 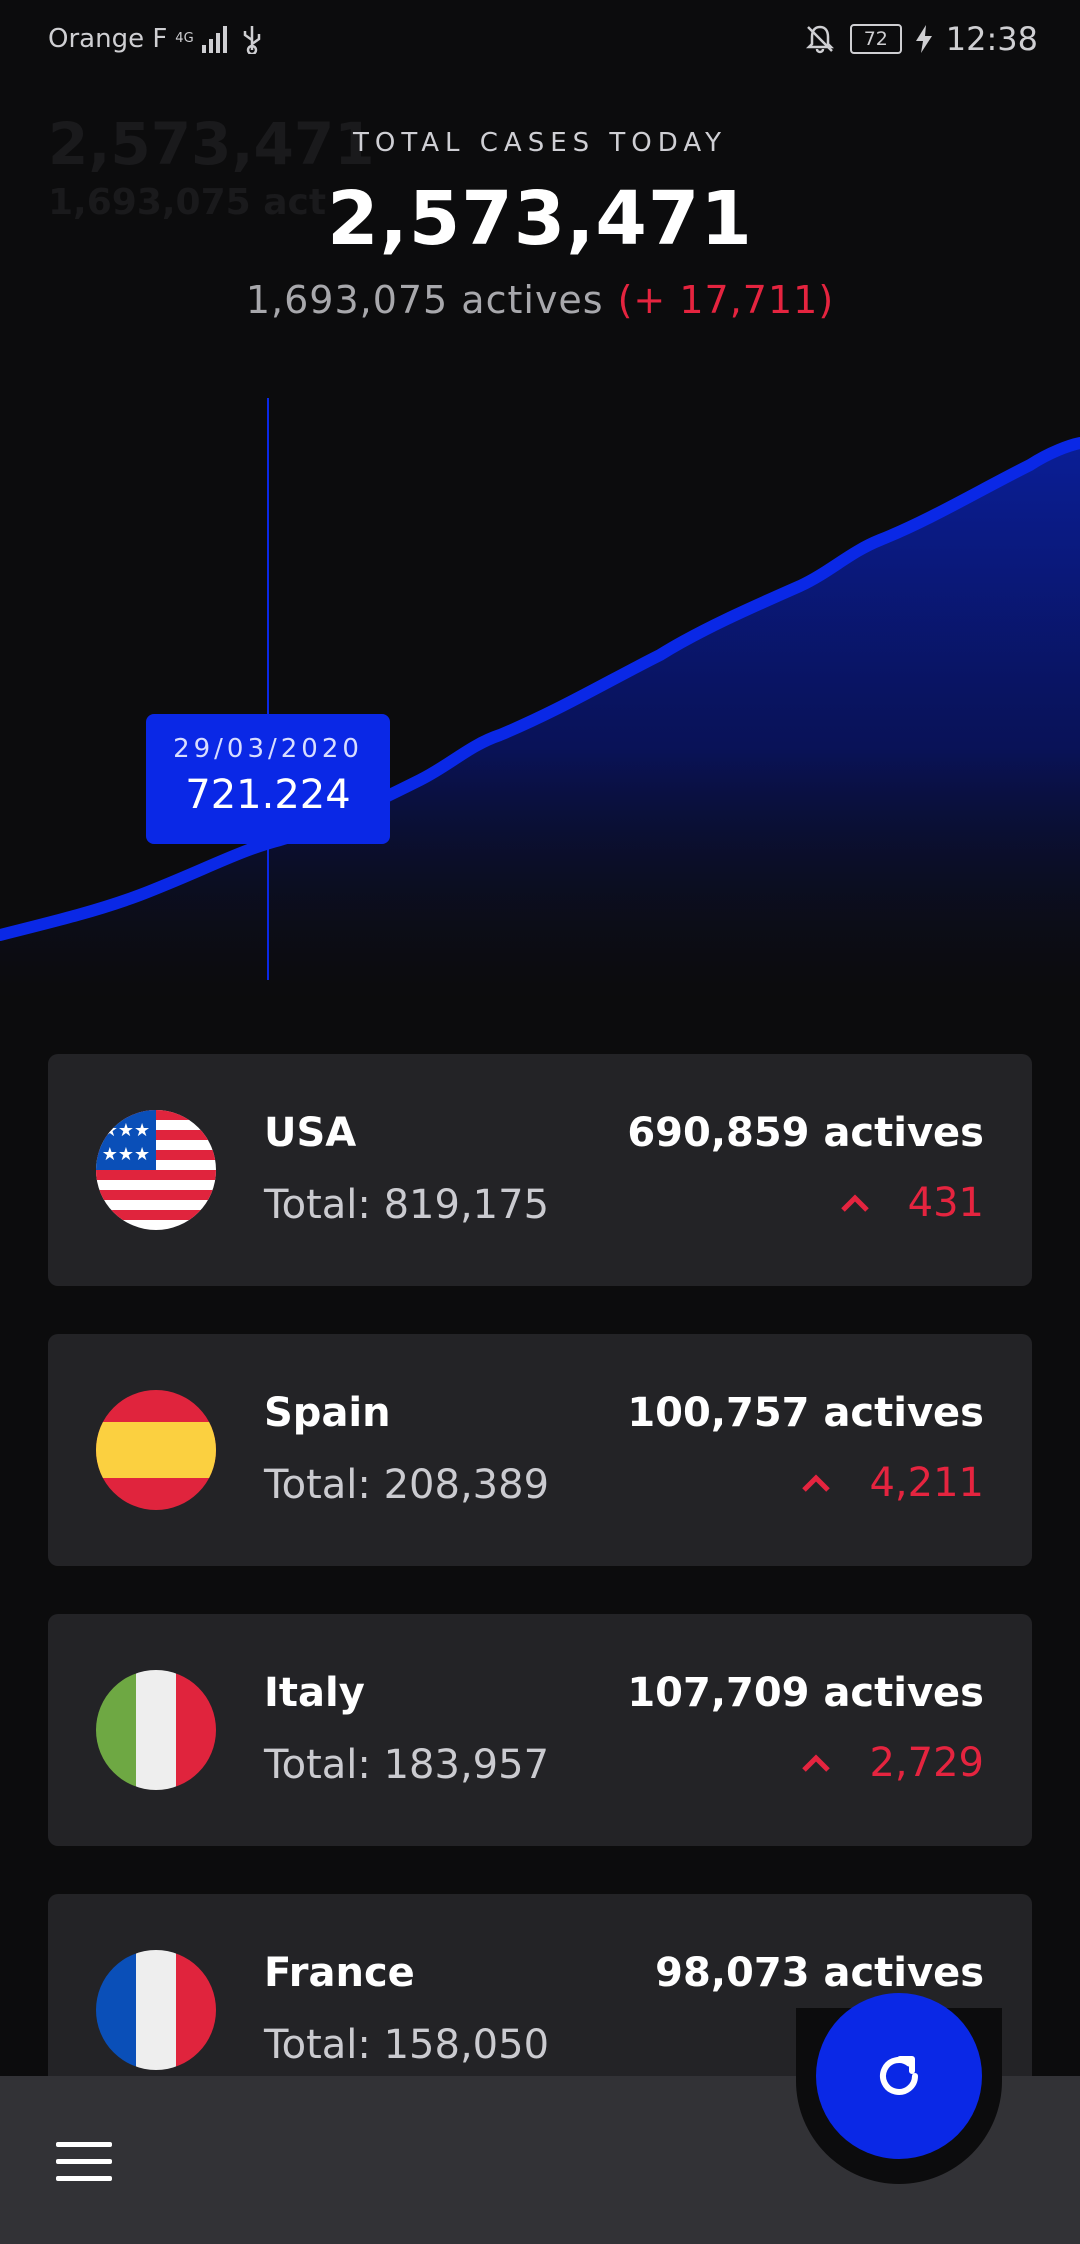 I want to click on status-bar: Orange F 4G 72 12:38, so click(x=540, y=43).